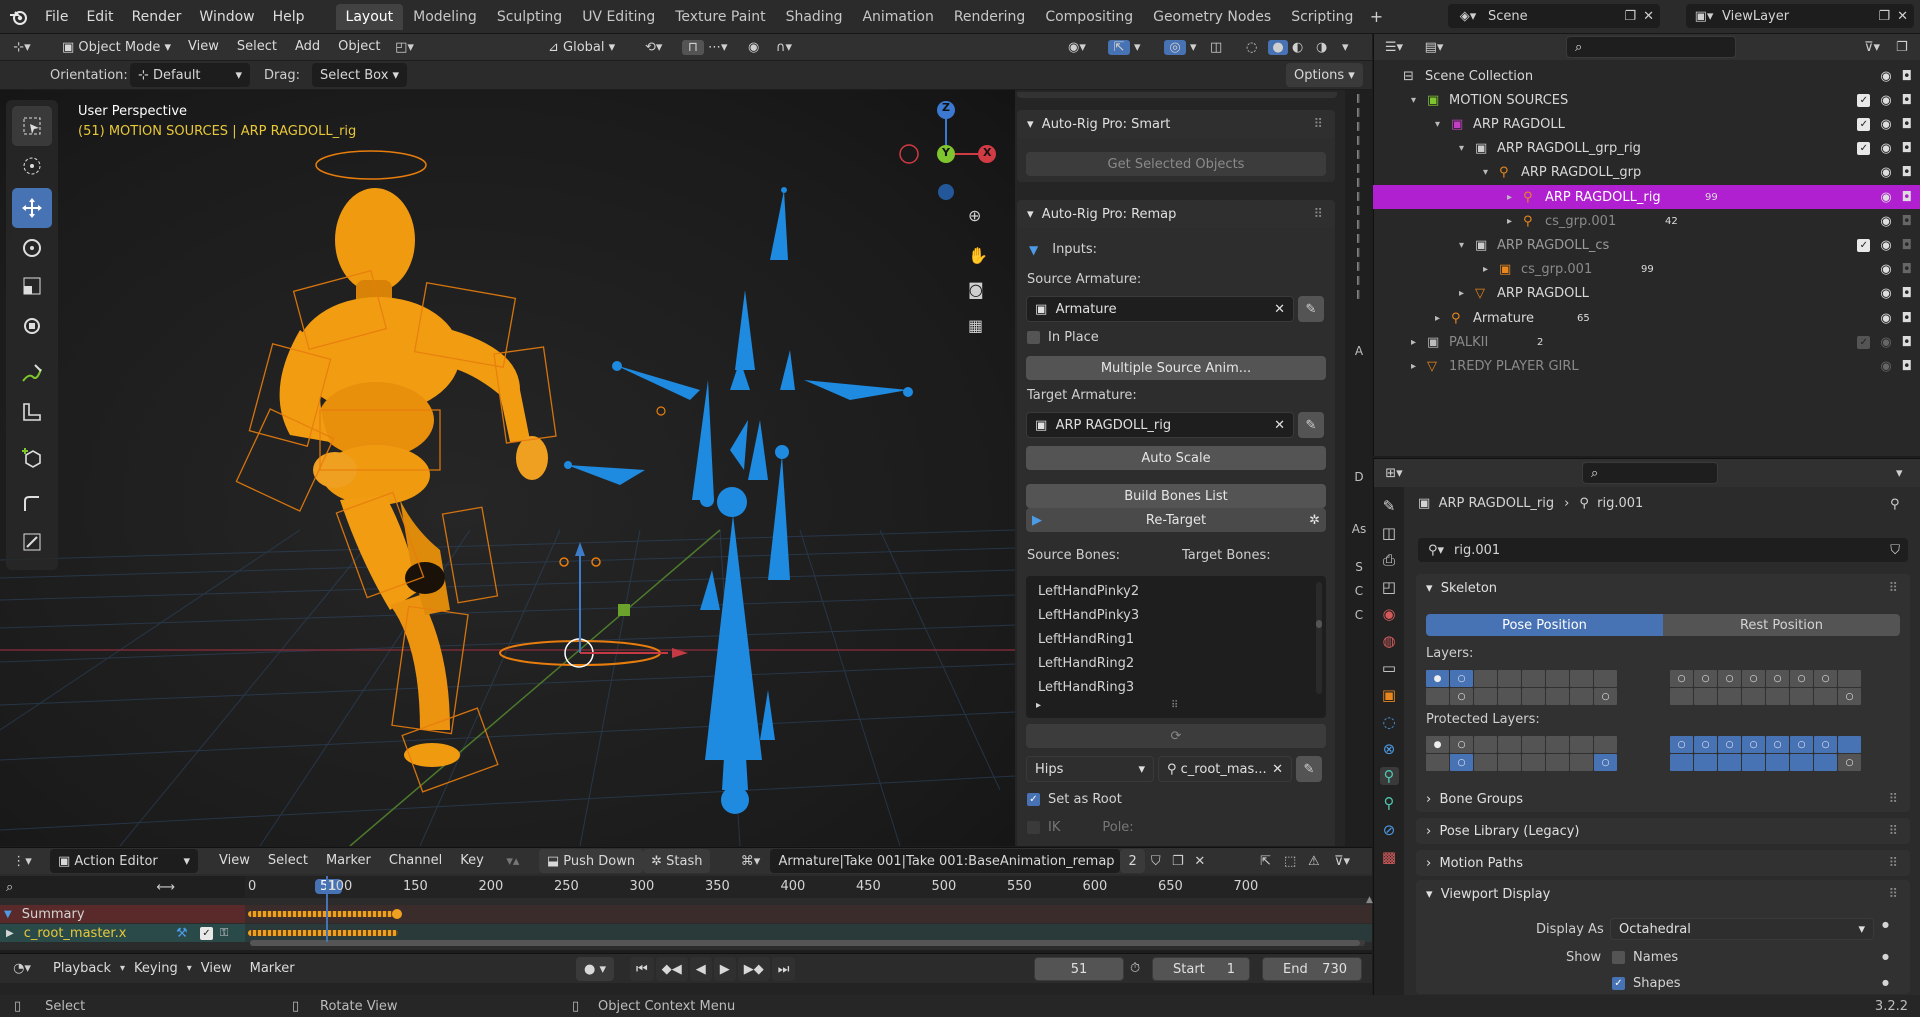 Image resolution: width=1920 pixels, height=1017 pixels. I want to click on sidebar-tab-as: As, so click(1359, 529).